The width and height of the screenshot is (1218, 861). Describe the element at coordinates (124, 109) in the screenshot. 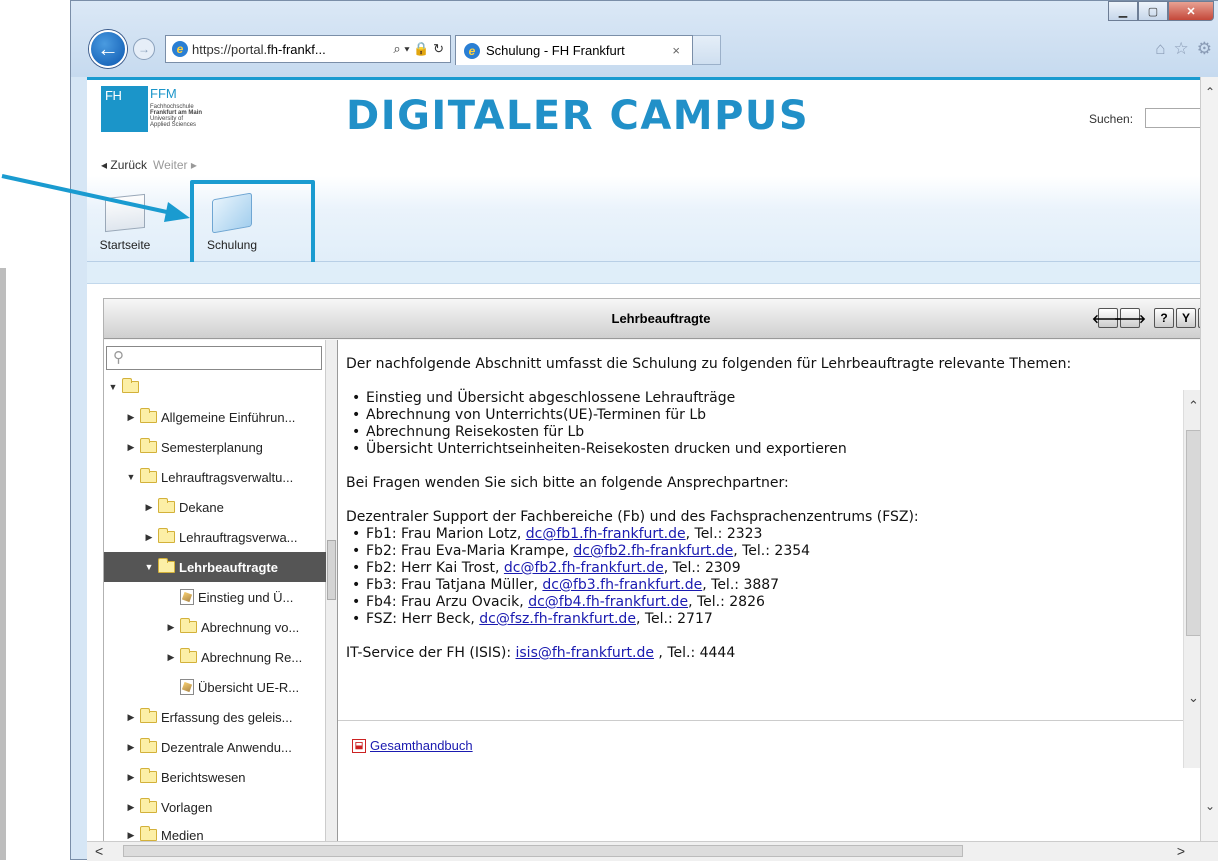

I see `fh-logo: FH` at that location.